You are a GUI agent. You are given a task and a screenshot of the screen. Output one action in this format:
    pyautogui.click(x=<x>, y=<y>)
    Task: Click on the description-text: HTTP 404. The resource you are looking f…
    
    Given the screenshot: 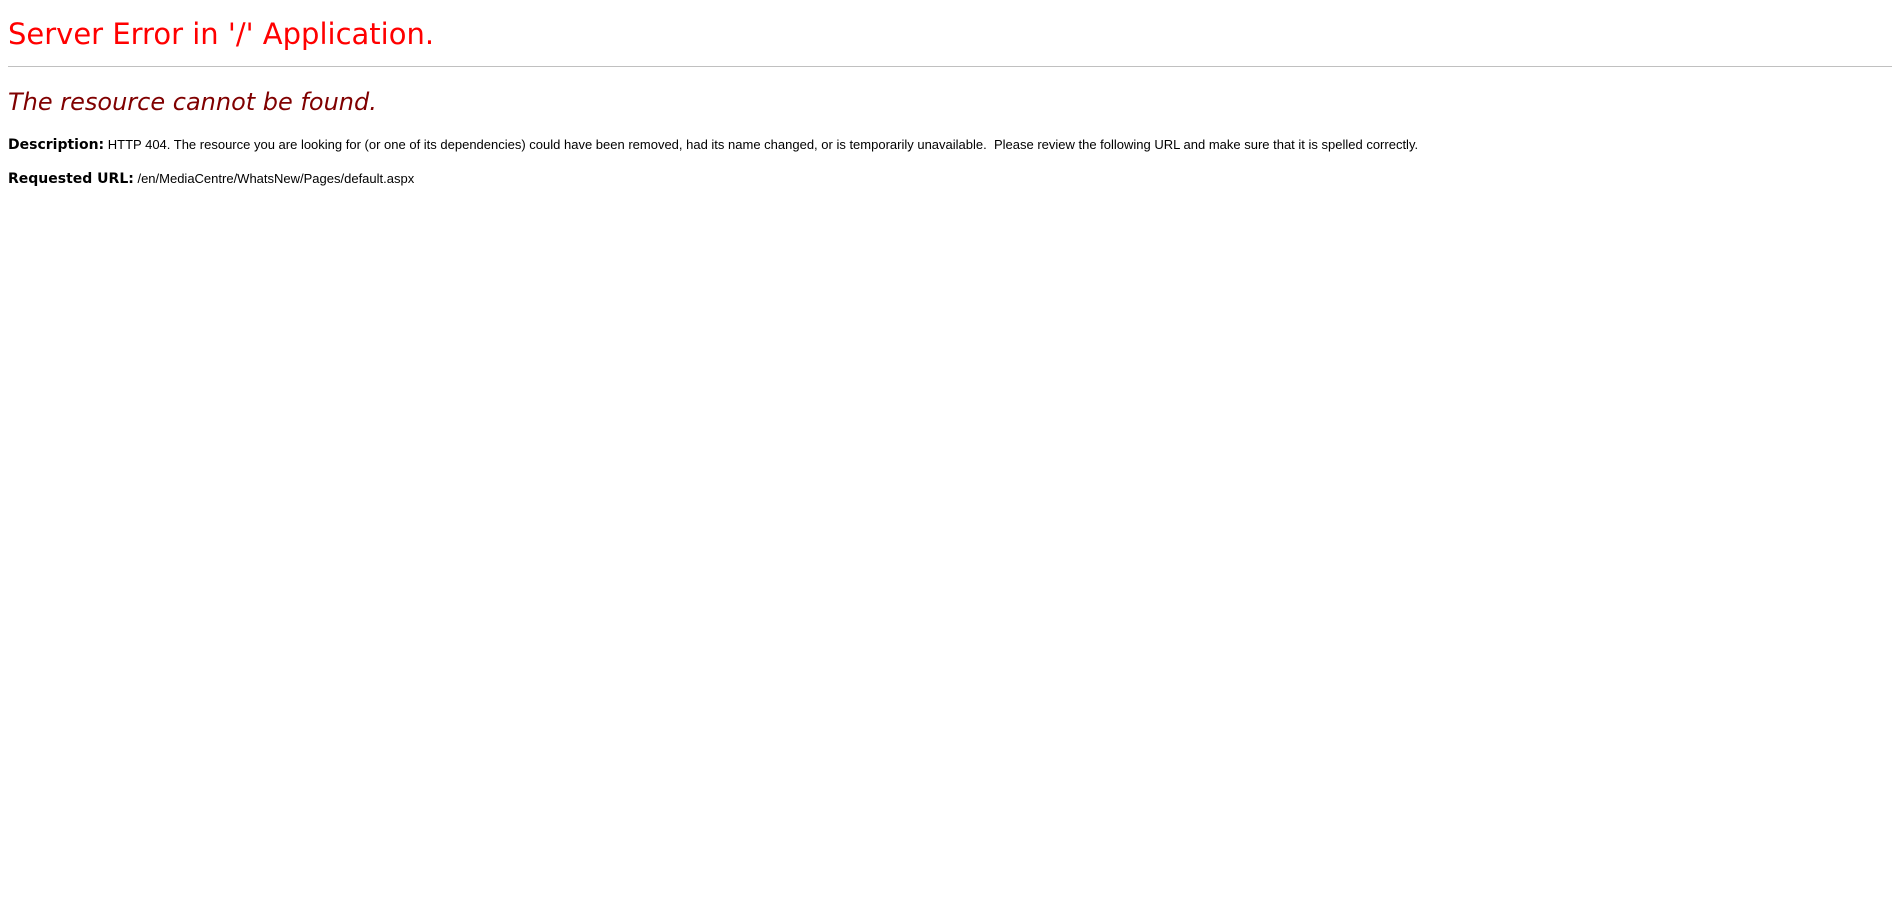 What is the action you would take?
    pyautogui.click(x=761, y=144)
    